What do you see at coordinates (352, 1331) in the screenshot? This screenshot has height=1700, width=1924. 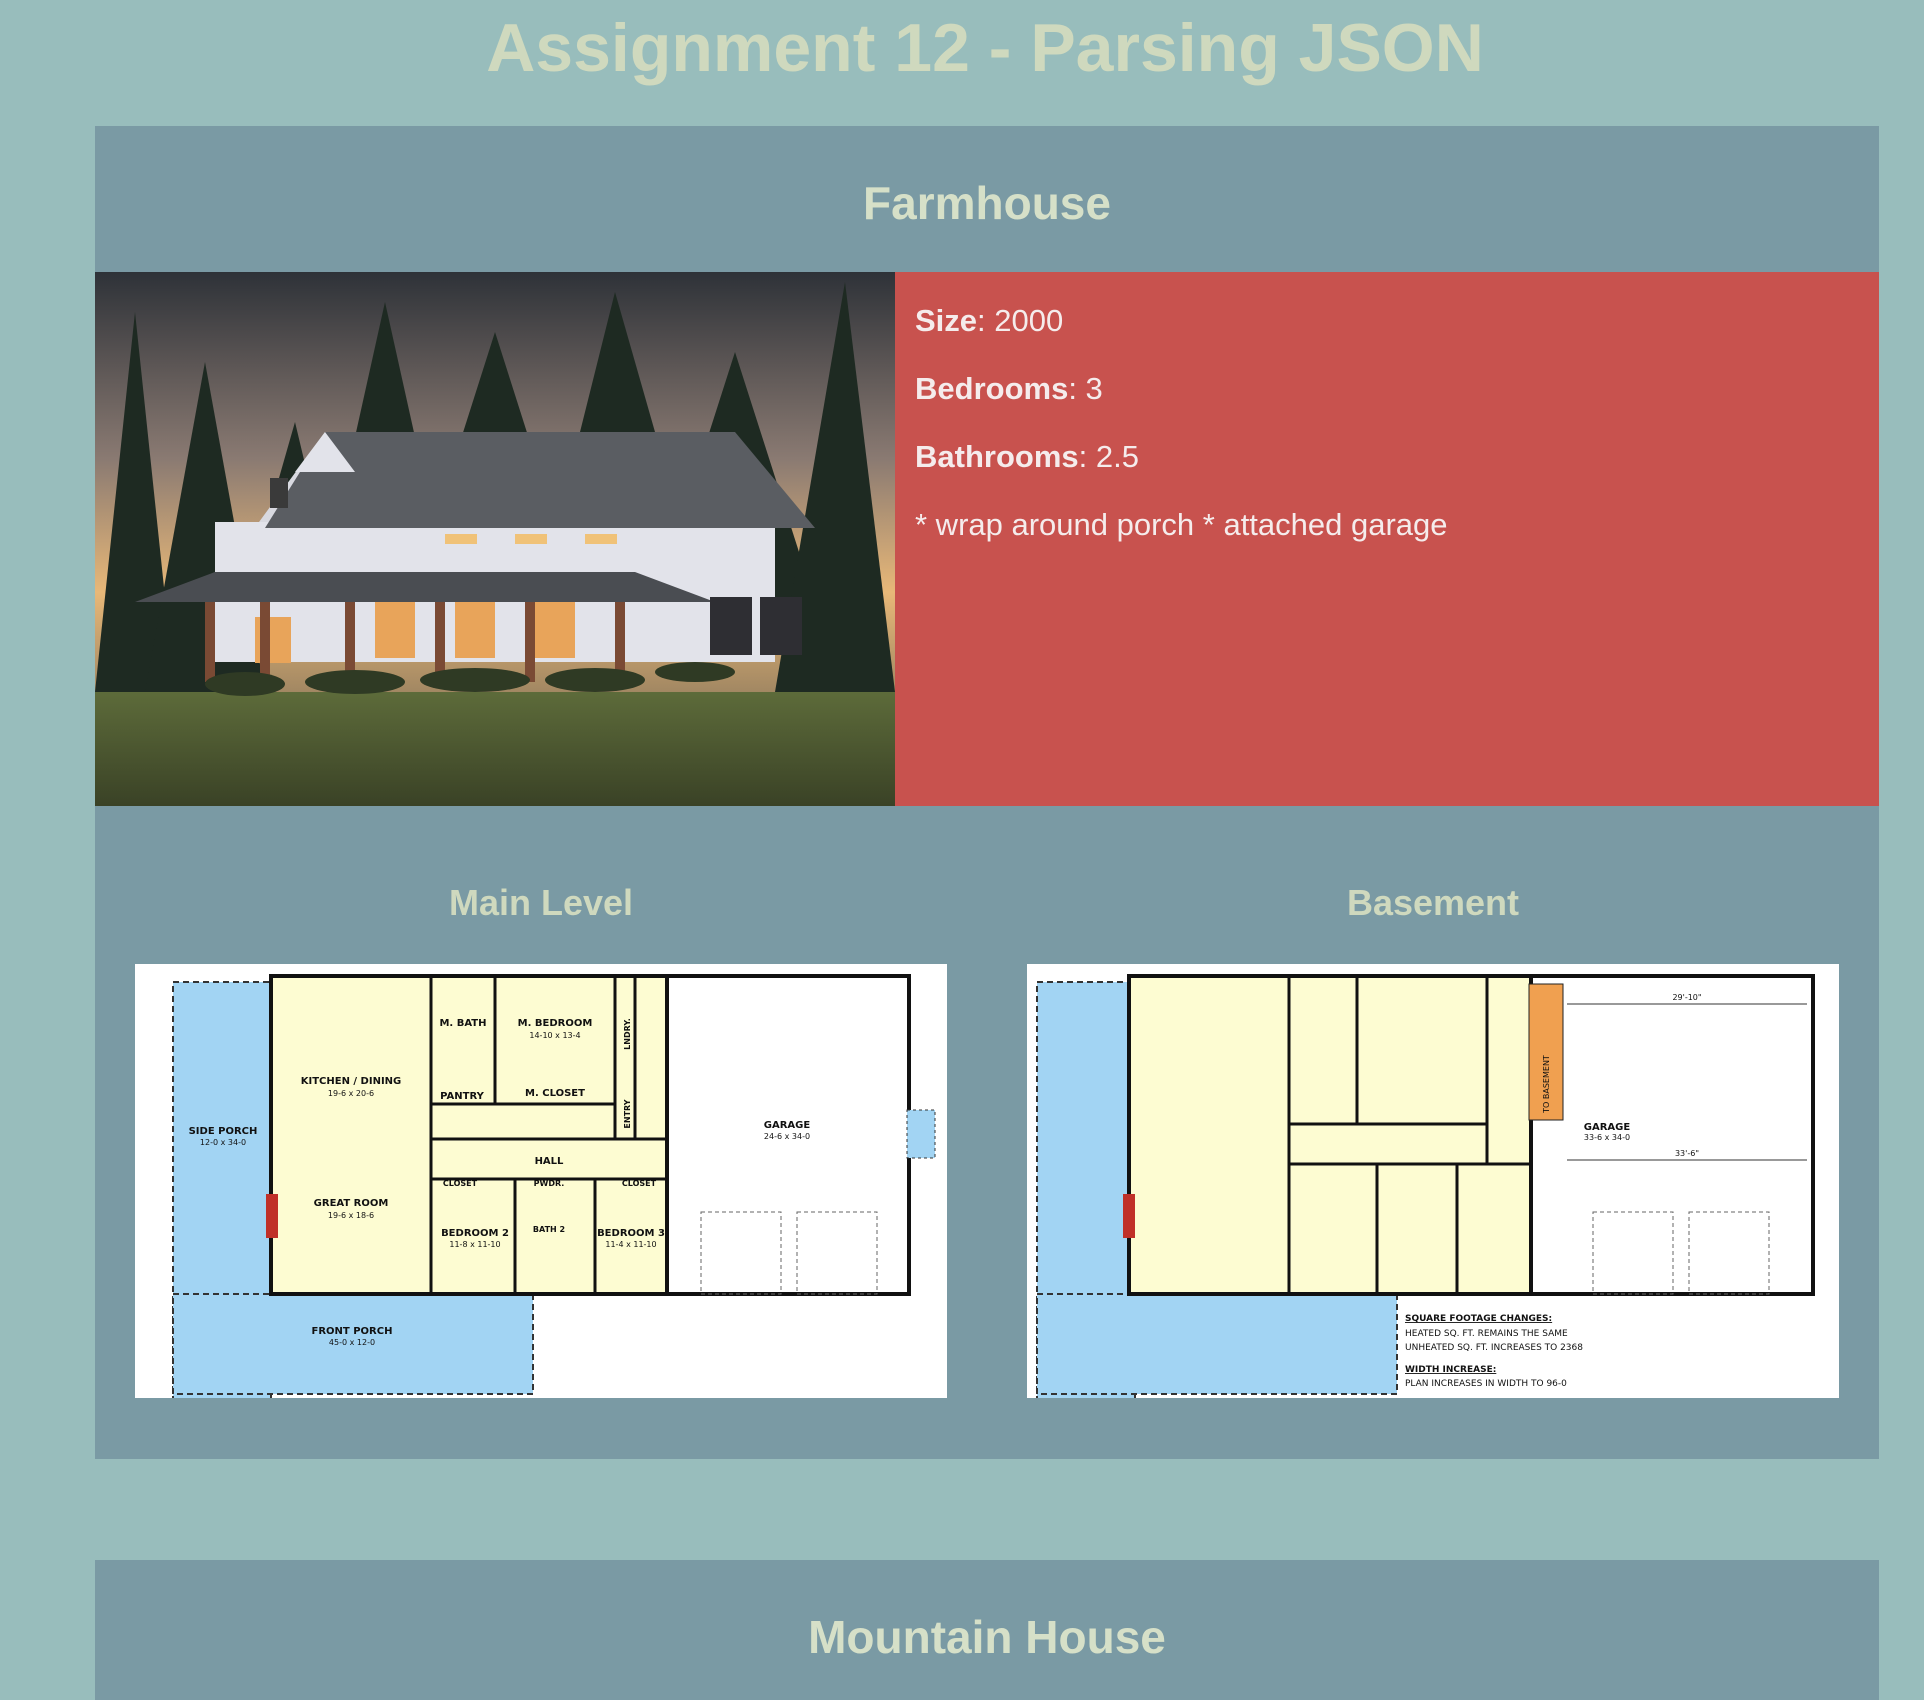 I see `label-front-porch: FRONT PORCH` at bounding box center [352, 1331].